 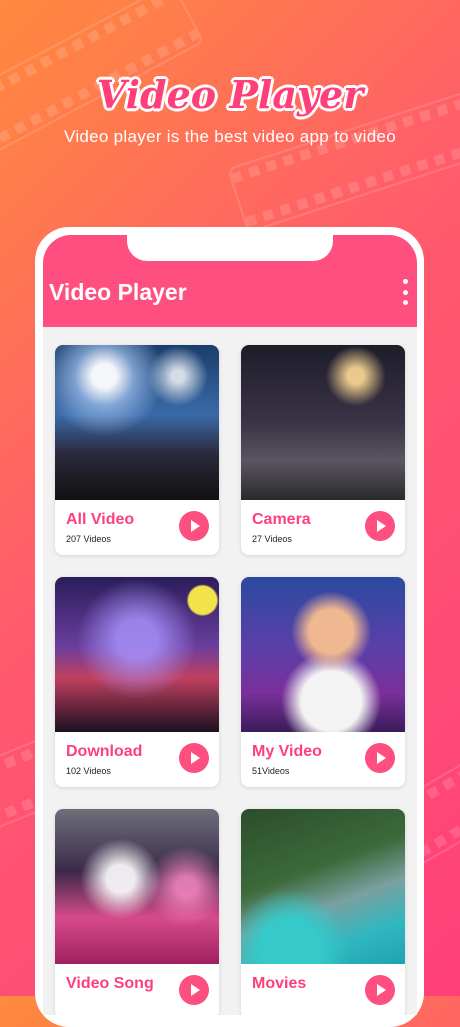 I want to click on folder-title: Download, so click(x=104, y=751).